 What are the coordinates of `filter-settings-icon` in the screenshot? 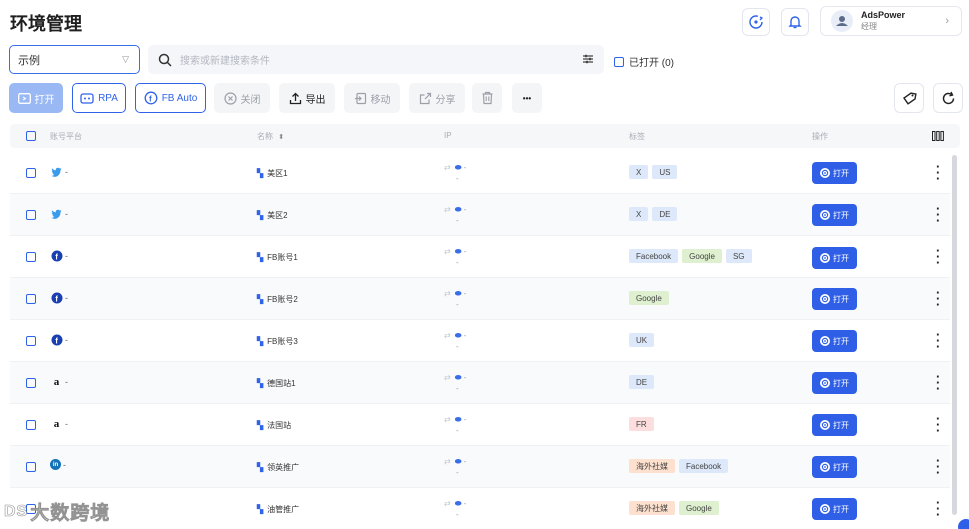 It's located at (588, 59).